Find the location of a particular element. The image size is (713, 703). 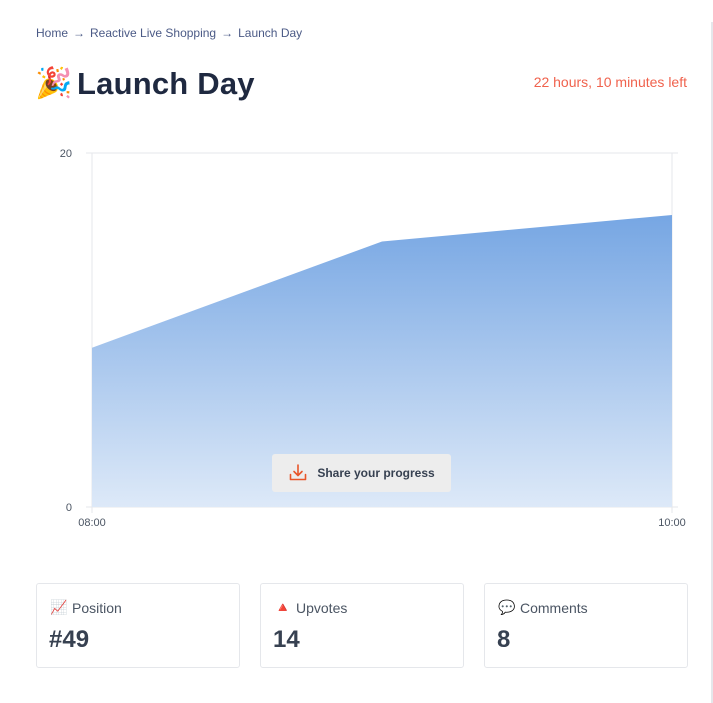

upvote-triangle-icon: 🔺 is located at coordinates (283, 607).